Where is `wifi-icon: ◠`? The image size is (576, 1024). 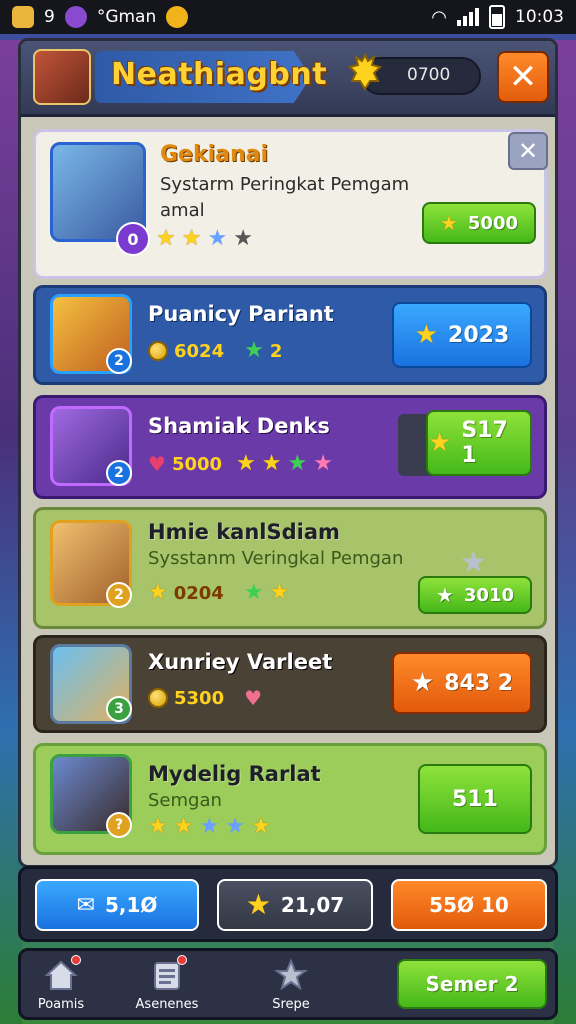 wifi-icon: ◠ is located at coordinates (439, 17).